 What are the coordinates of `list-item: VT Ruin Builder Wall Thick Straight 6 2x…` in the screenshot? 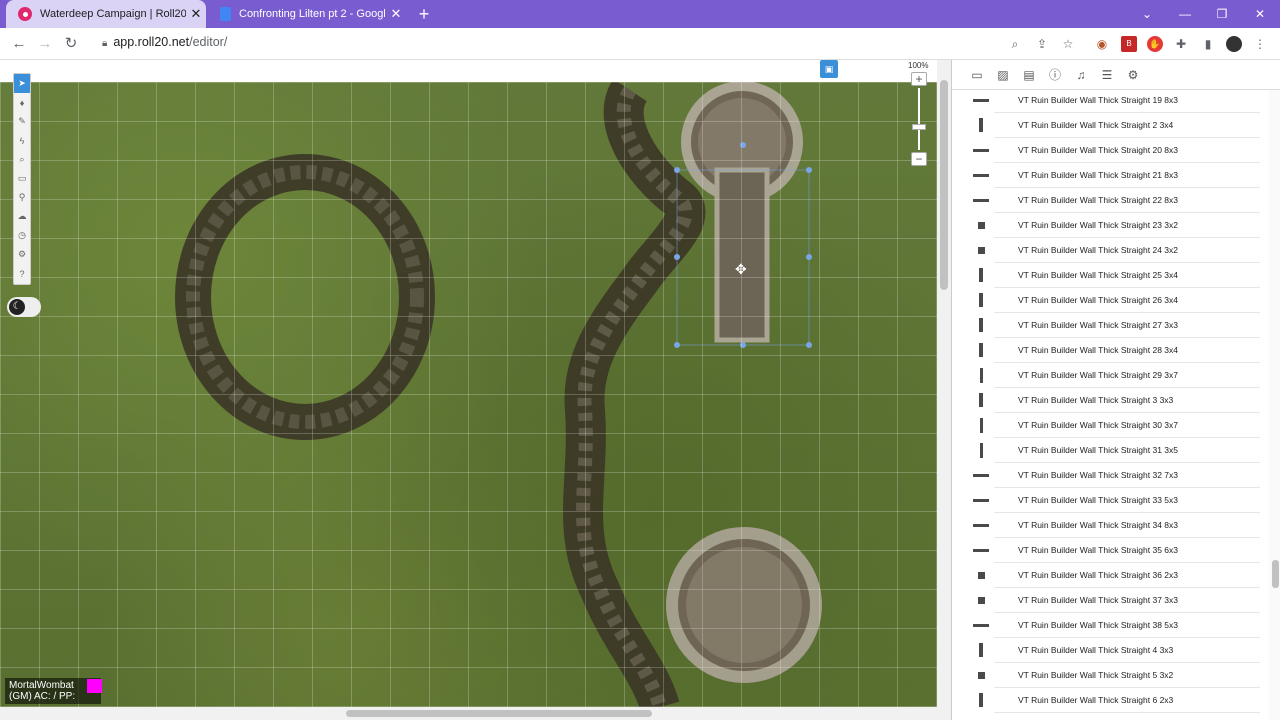 It's located at (1119, 700).